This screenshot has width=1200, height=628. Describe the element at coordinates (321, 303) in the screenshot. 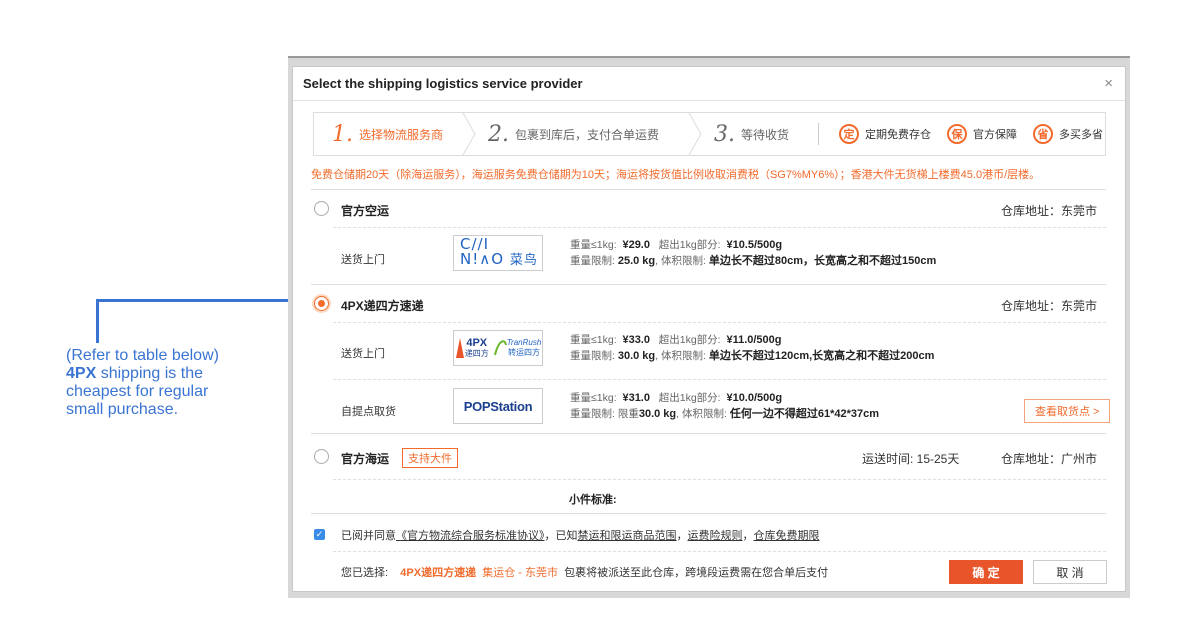

I see `radio-4px` at that location.